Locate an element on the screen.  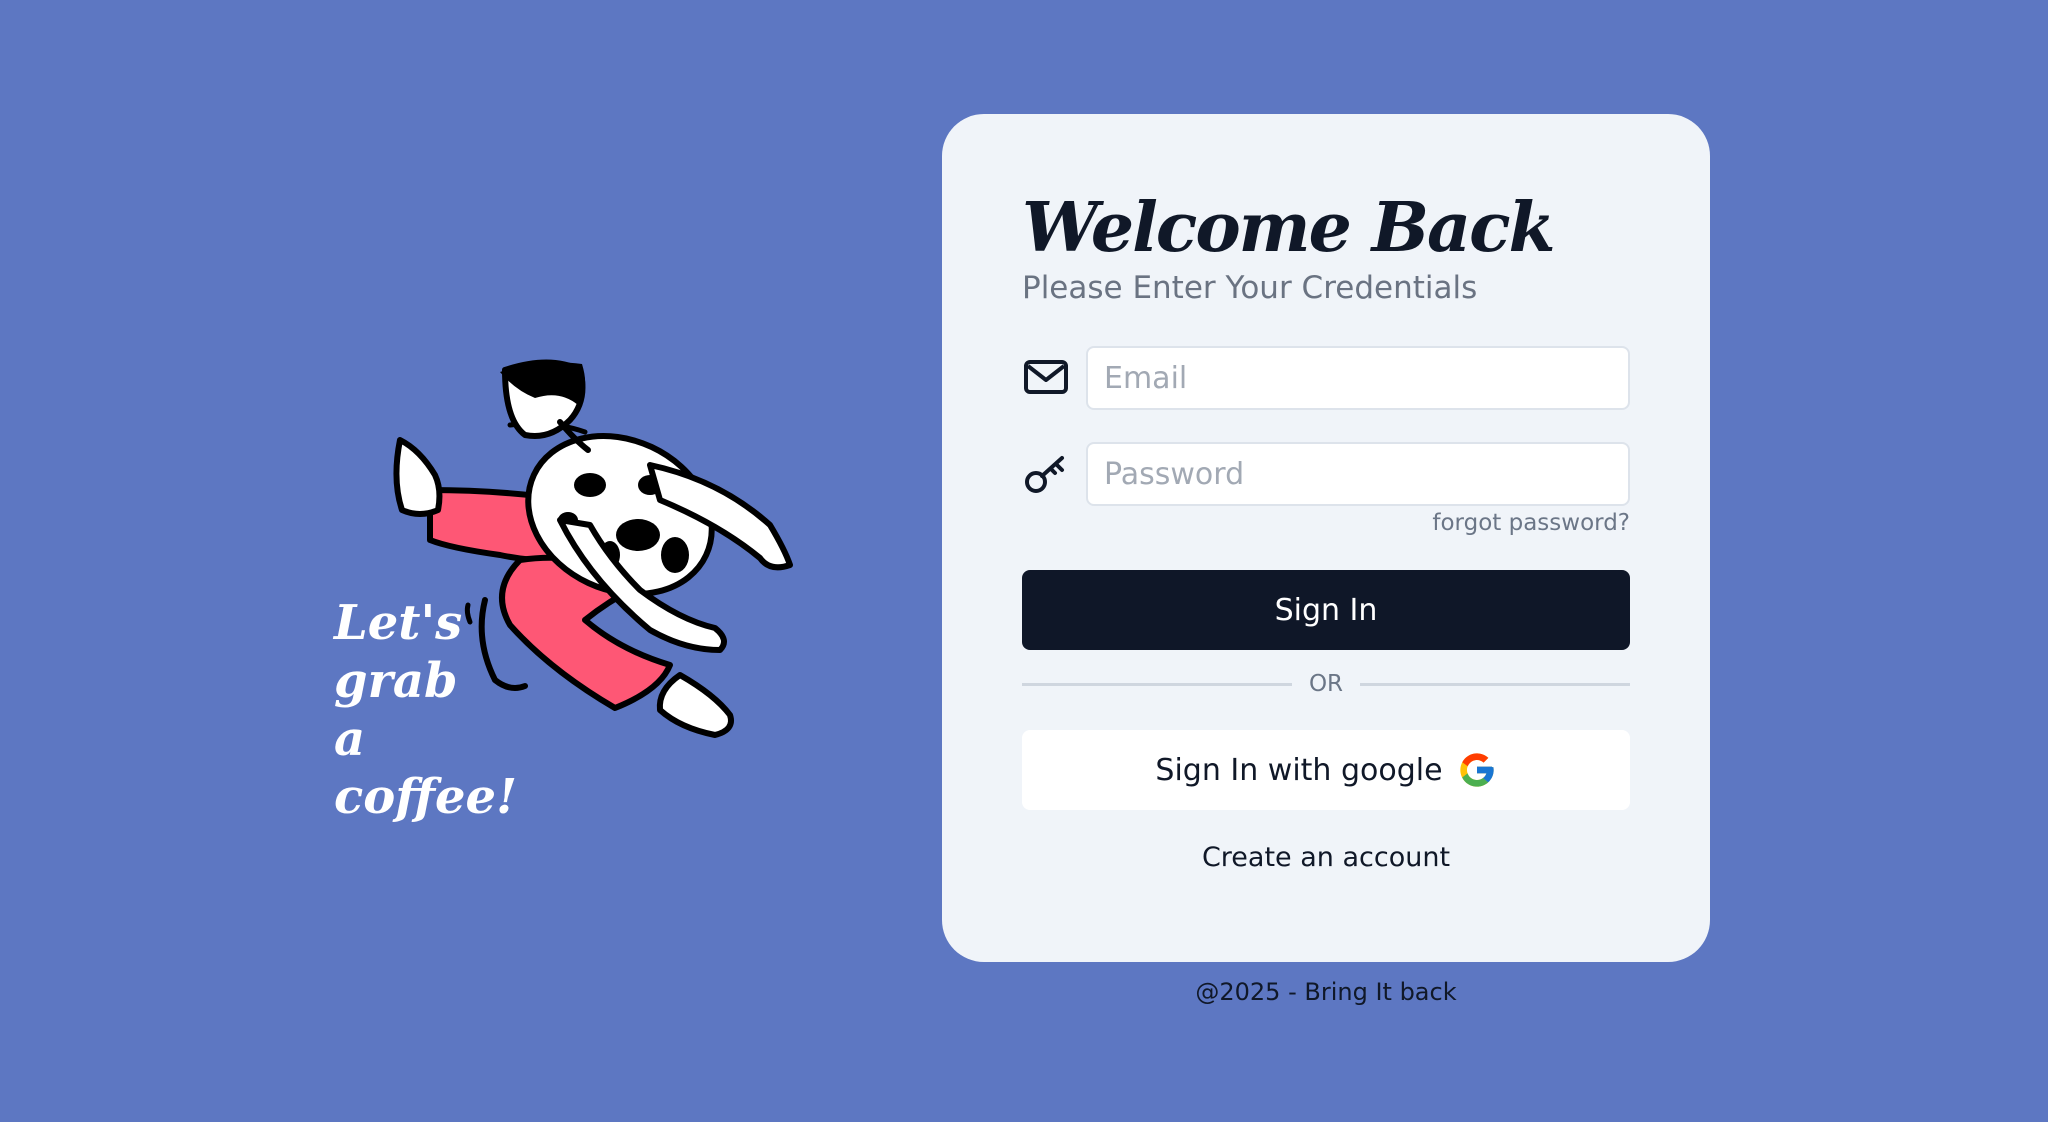
footer-text: @2025 - Bring It back is located at coordinates (1326, 992).